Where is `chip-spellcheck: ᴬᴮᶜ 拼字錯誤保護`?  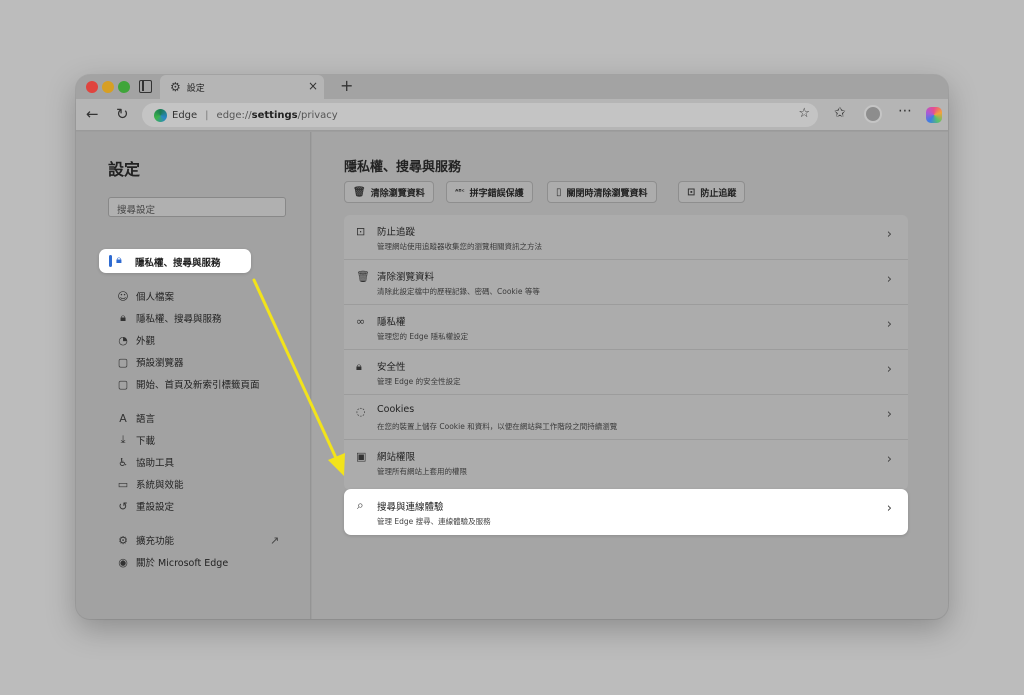
chip-spellcheck: ᴬᴮᶜ 拼字錯誤保護 is located at coordinates (489, 192).